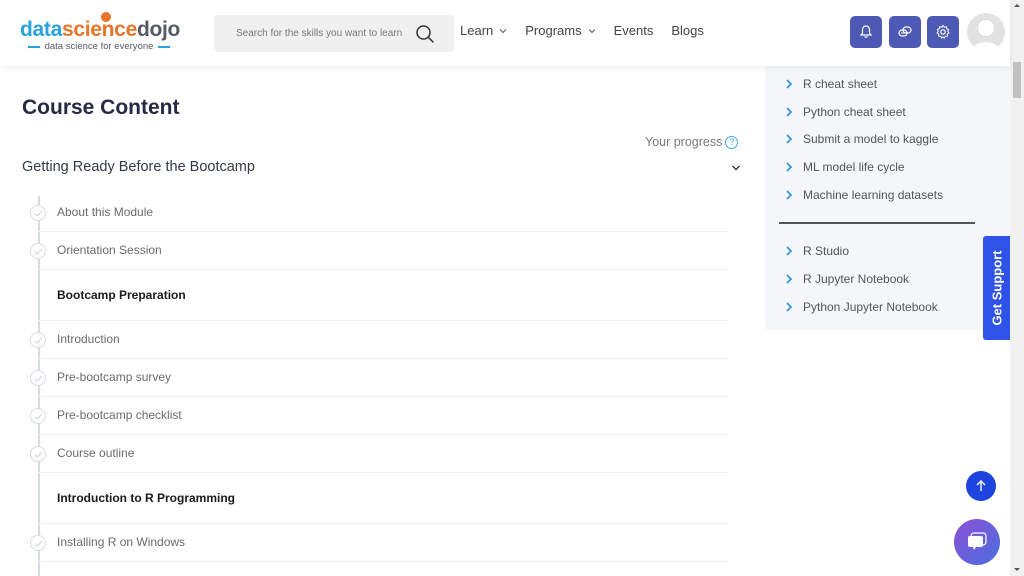 Image resolution: width=1024 pixels, height=576 pixels. Describe the element at coordinates (379, 378) in the screenshot. I see `lesson-item: Pre-bootcamp survey` at that location.